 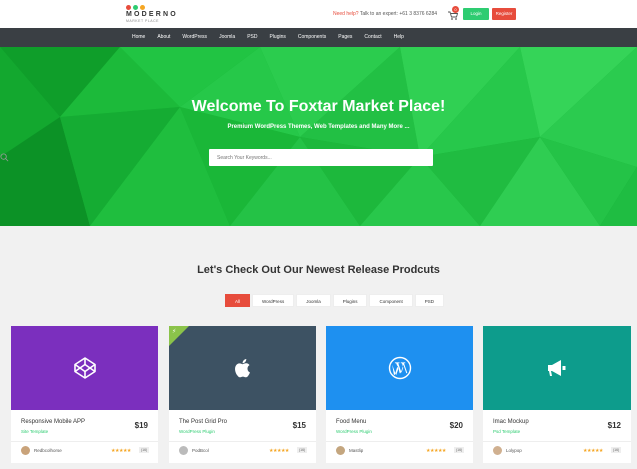 What do you see at coordinates (135, 7) in the screenshot?
I see `logo-dot-green` at bounding box center [135, 7].